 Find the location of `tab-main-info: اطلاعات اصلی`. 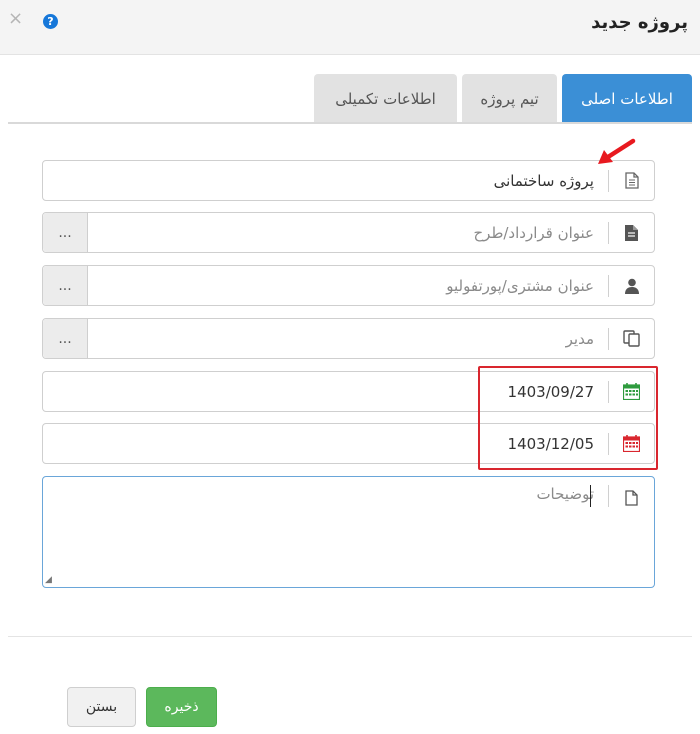

tab-main-info: اطلاعات اصلی is located at coordinates (627, 98).